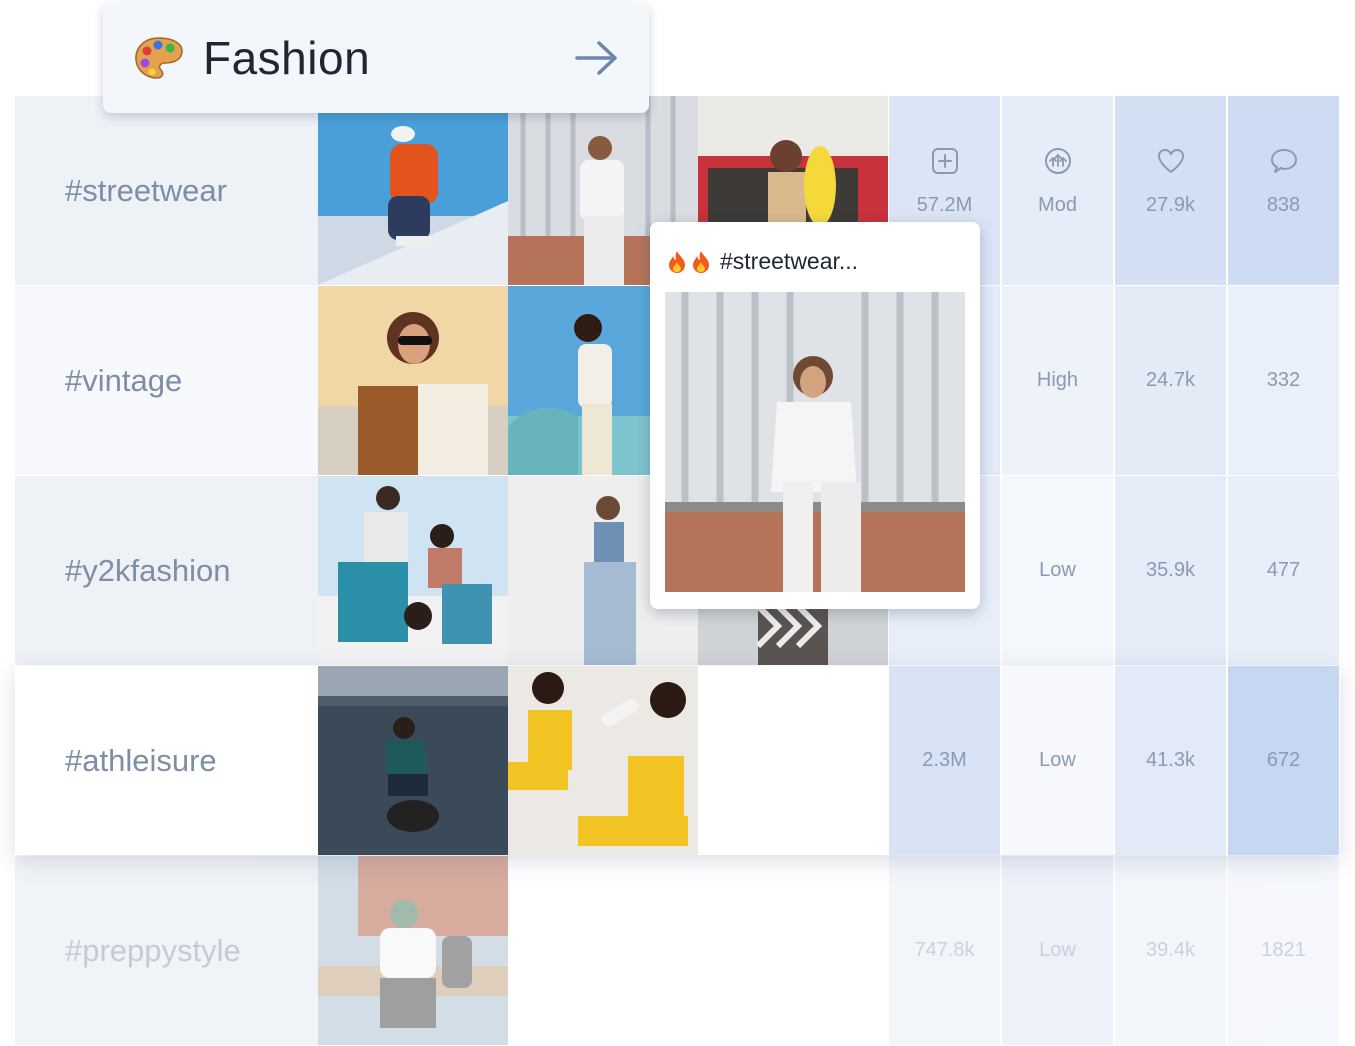 Image resolution: width=1355 pixels, height=1046 pixels. I want to click on comments-count: 672, so click(1283, 760).